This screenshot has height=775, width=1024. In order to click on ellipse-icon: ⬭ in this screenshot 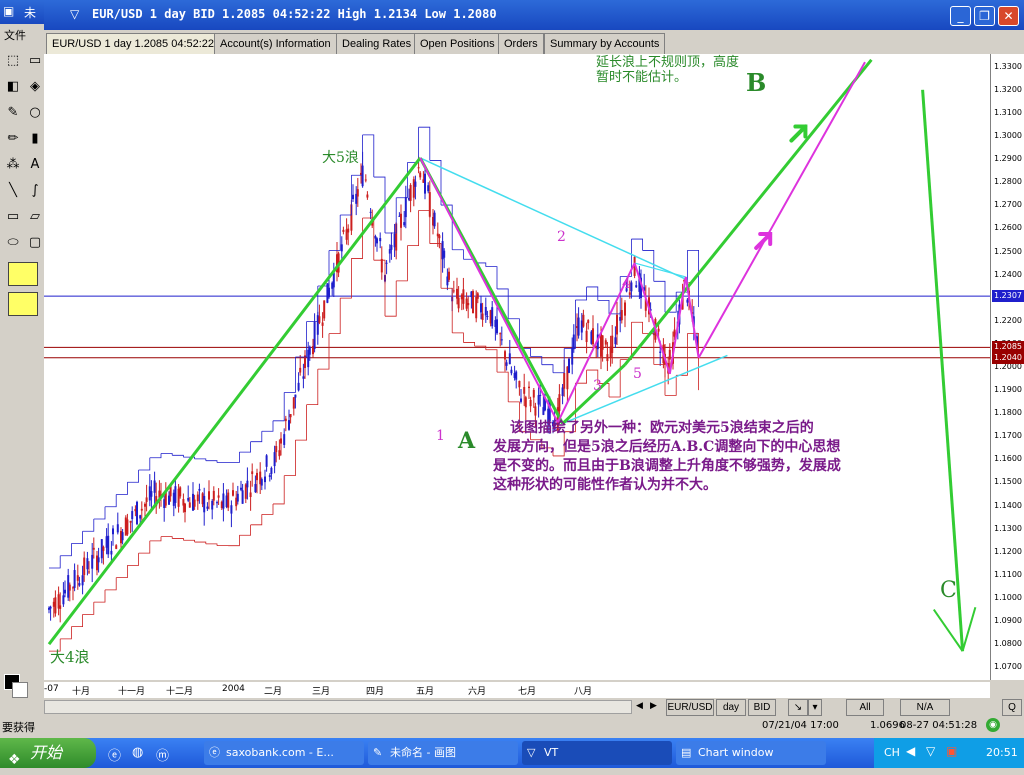, I will do `click(13, 243)`.